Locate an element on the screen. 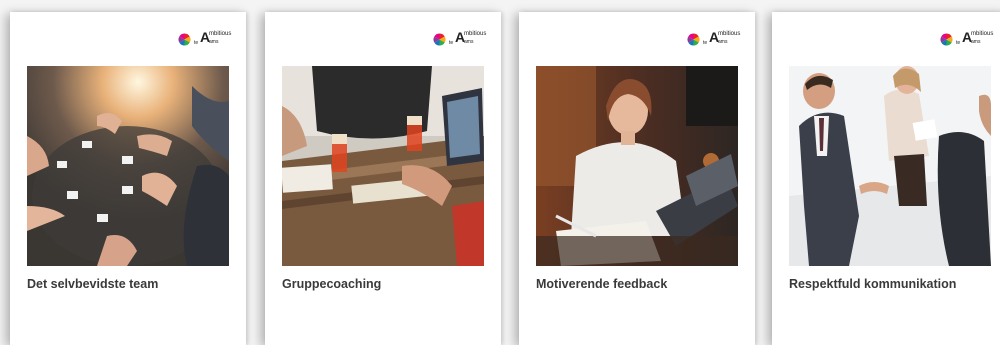 The height and width of the screenshot is (345, 1000). cover-photo-woman-laptop is located at coordinates (637, 166).